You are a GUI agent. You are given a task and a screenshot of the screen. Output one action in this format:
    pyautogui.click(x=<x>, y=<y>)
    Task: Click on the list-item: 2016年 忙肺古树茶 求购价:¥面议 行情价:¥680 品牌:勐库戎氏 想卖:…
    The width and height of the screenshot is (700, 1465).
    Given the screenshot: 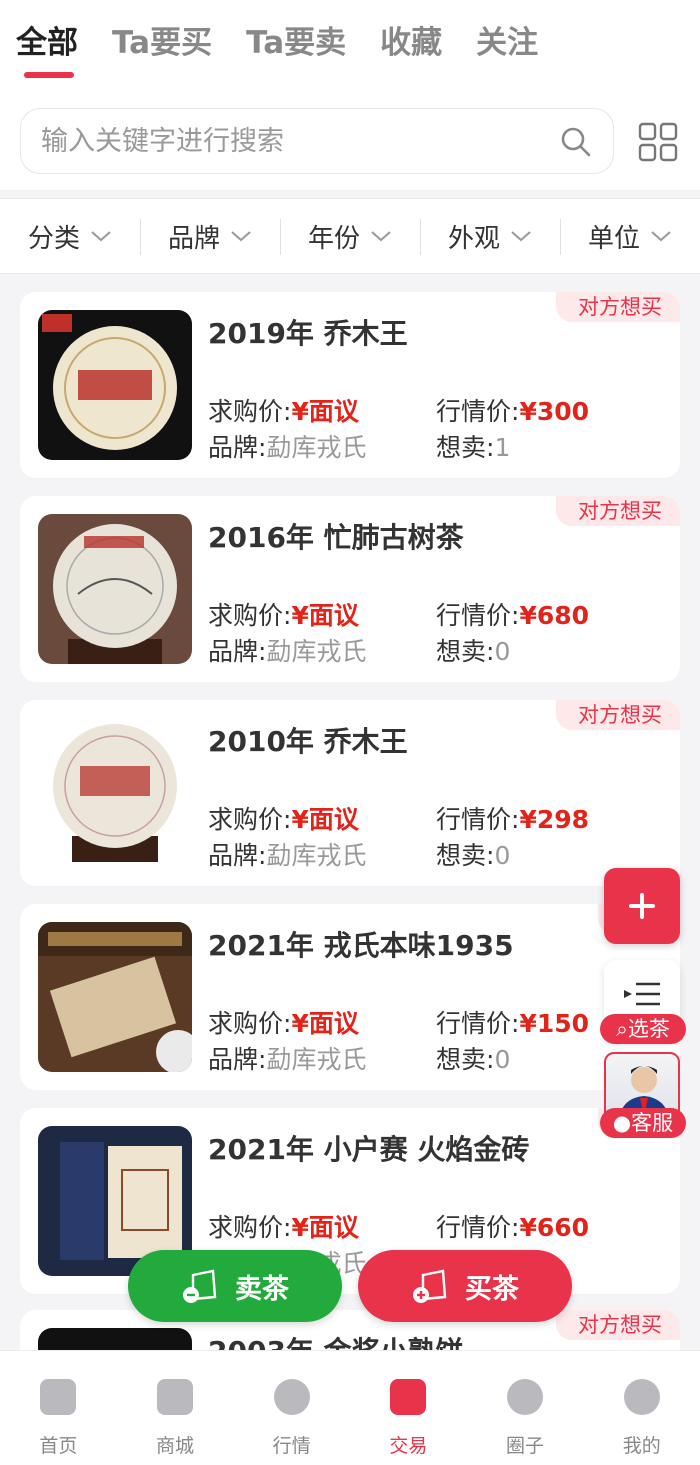 What is the action you would take?
    pyautogui.click(x=350, y=589)
    